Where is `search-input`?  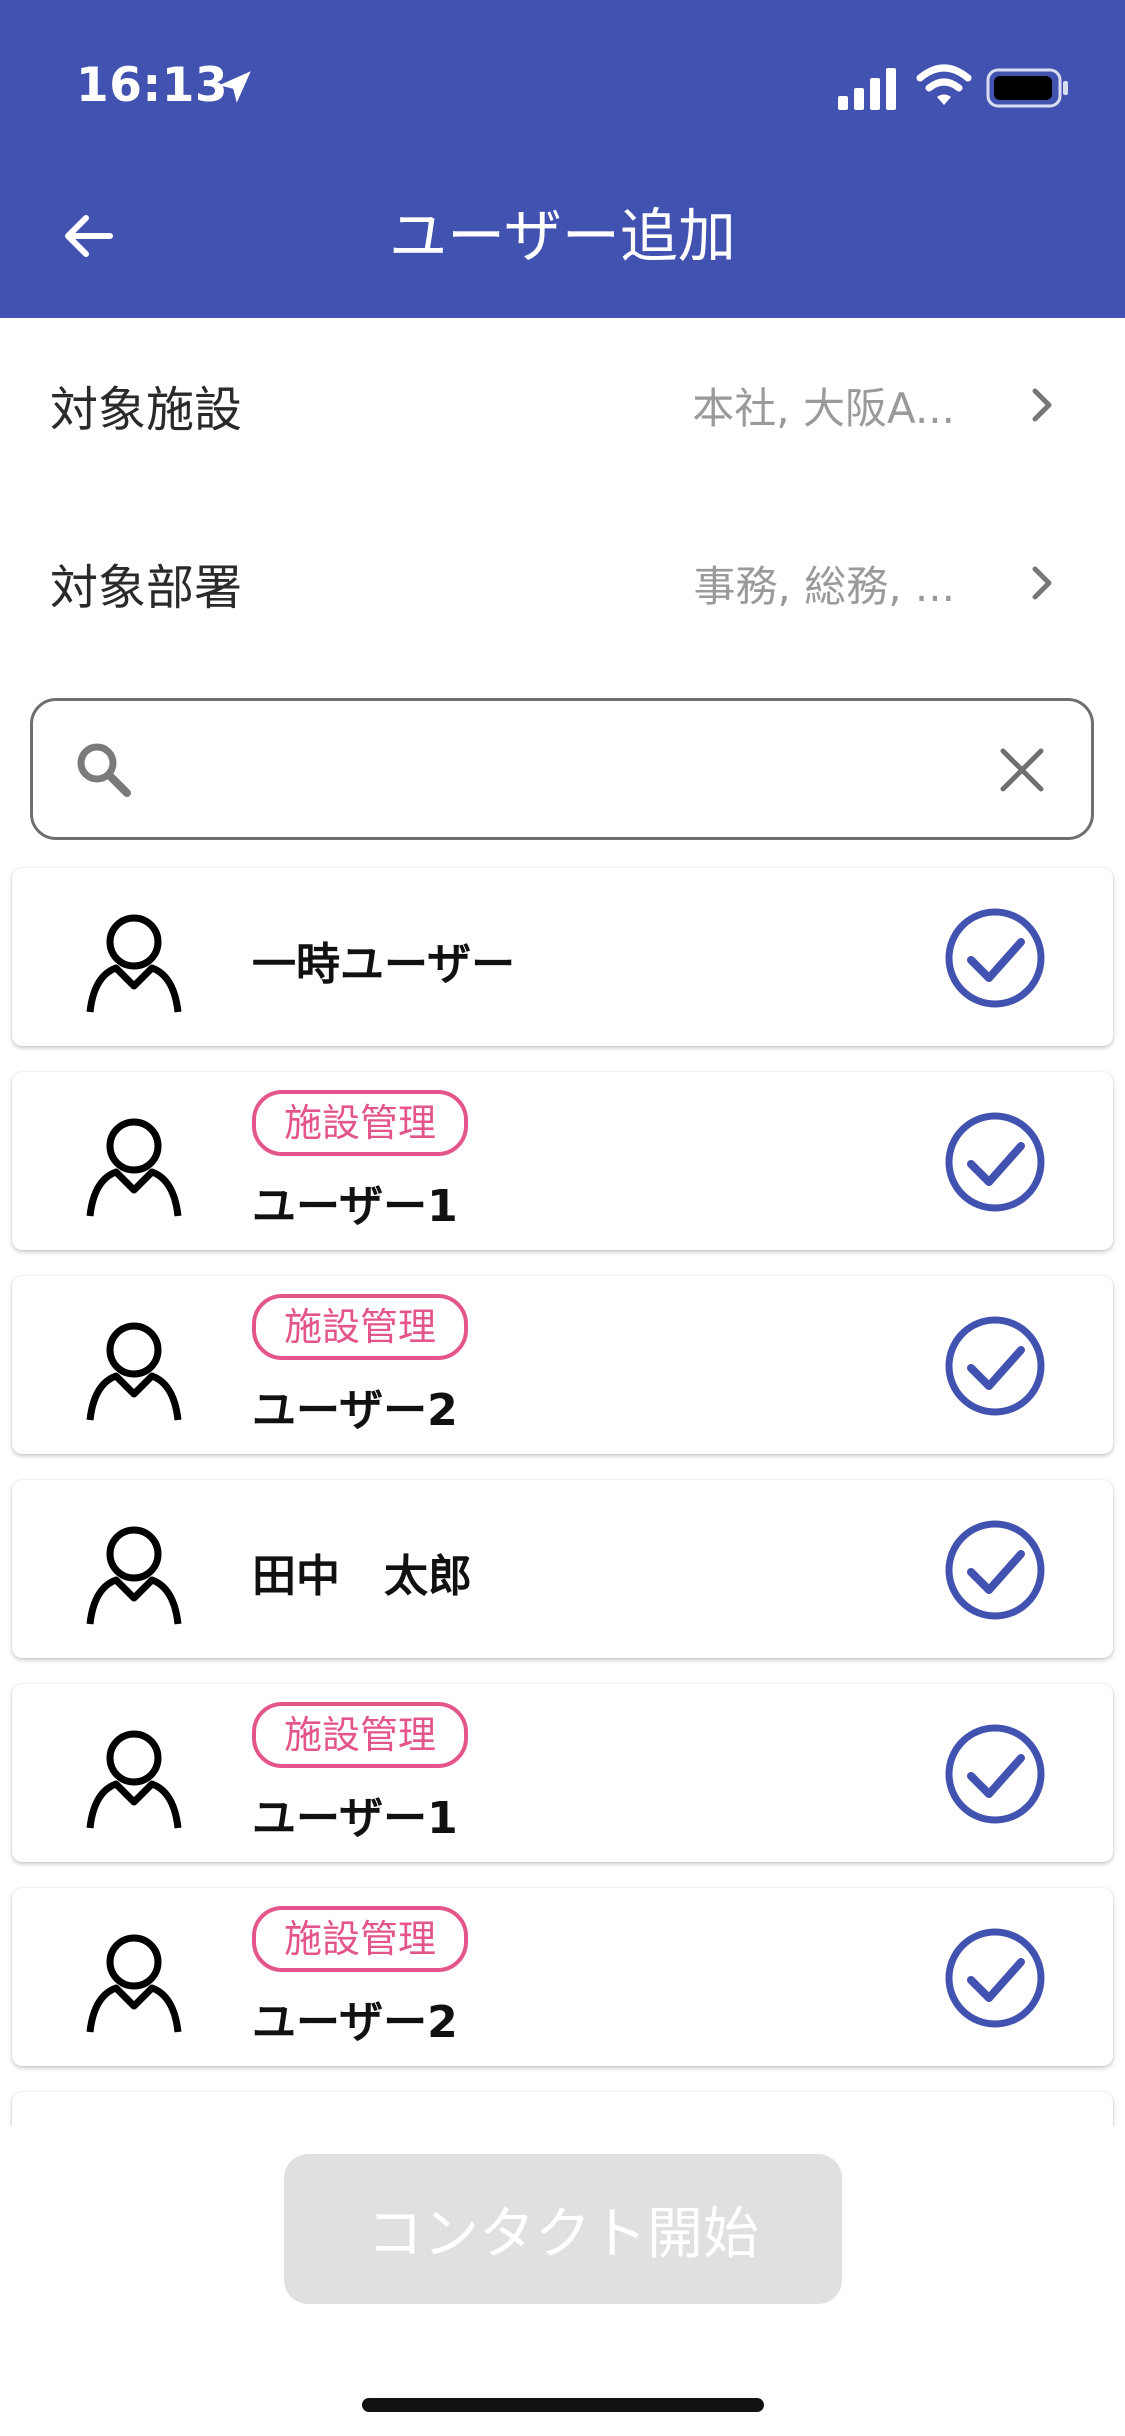
search-input is located at coordinates (575, 770).